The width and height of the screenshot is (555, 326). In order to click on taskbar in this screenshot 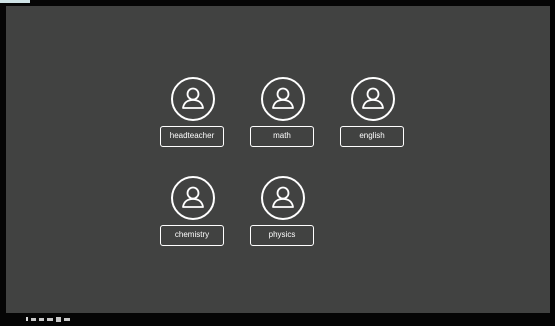, I will do `click(48, 319)`.